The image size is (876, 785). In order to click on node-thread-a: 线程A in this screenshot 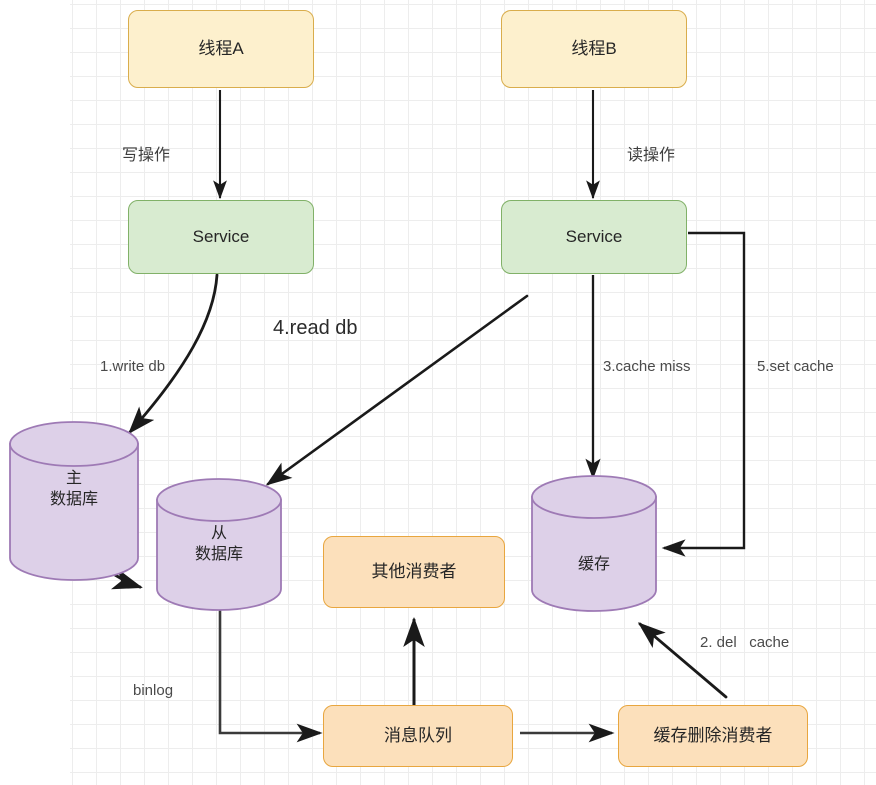, I will do `click(221, 49)`.